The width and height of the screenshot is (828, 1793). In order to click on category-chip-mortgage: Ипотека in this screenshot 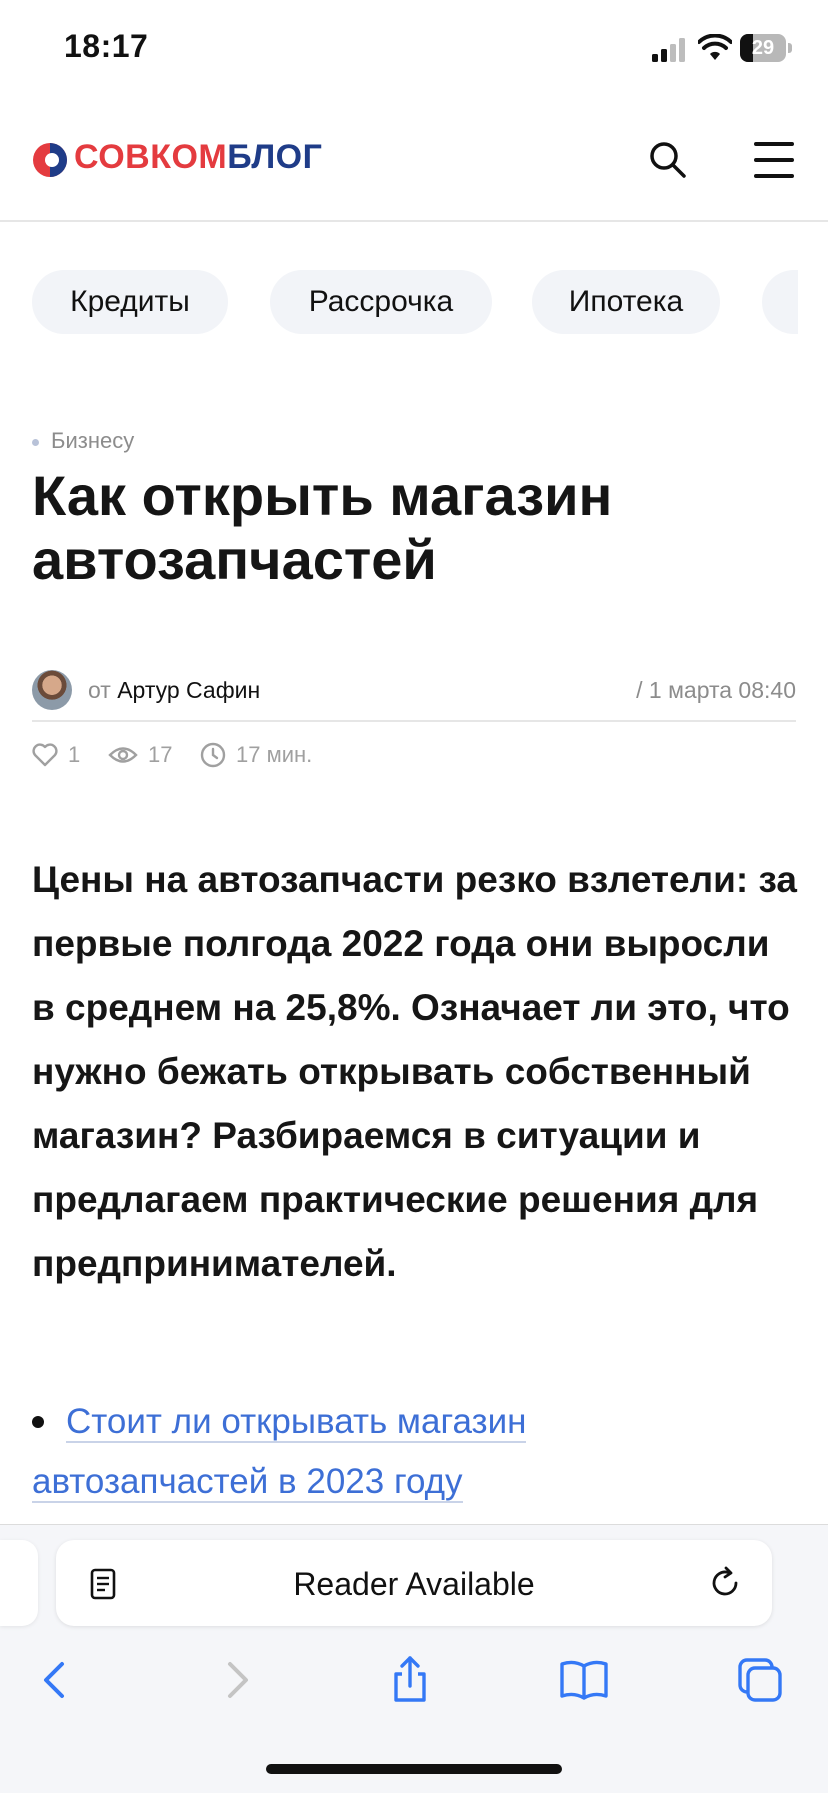, I will do `click(626, 302)`.